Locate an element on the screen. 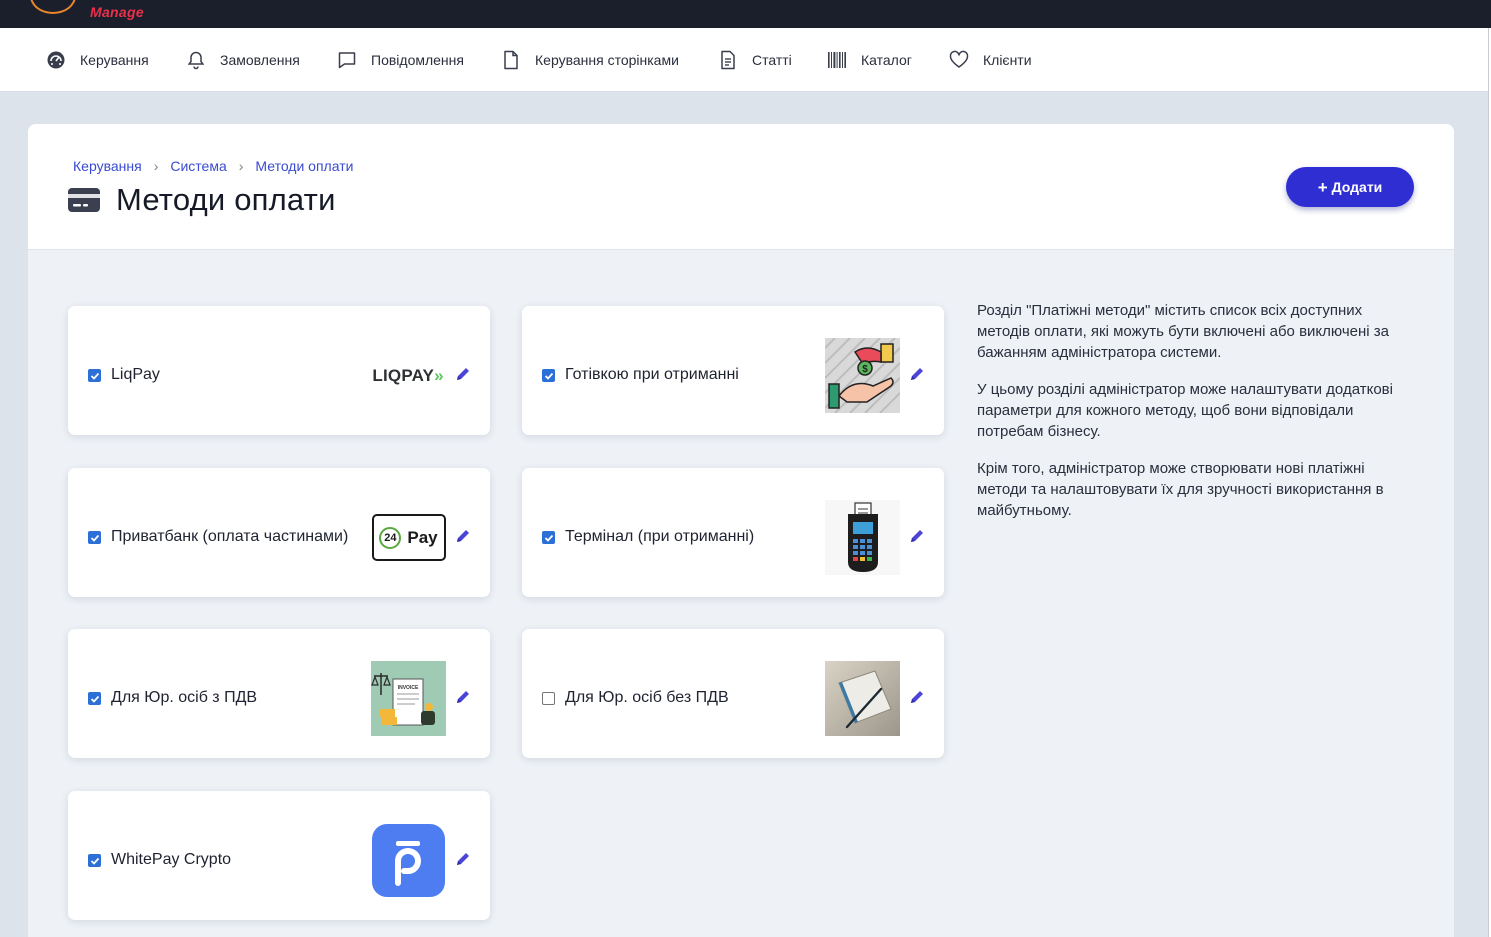  liqpay-logo: LIQPAY » is located at coordinates (408, 375).